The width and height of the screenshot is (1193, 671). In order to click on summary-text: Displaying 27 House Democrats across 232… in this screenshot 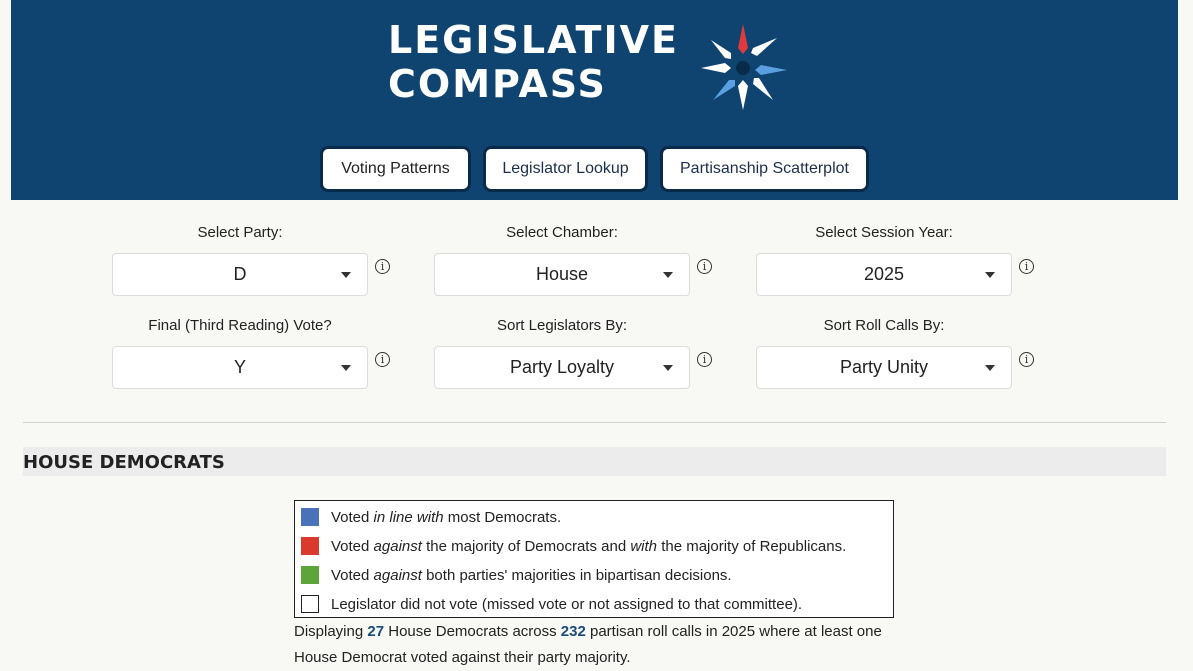, I will do `click(588, 644)`.